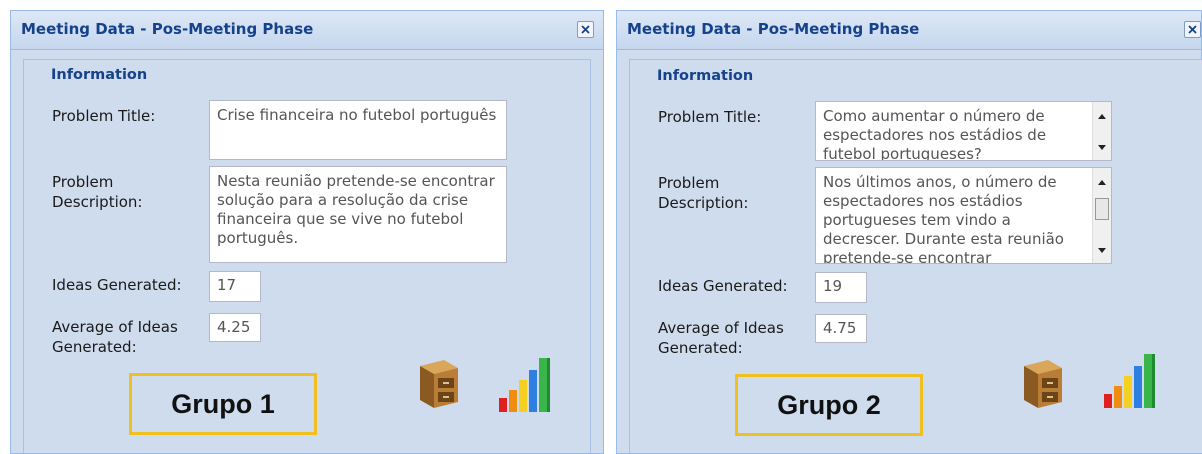 Image resolution: width=1202 pixels, height=454 pixels. I want to click on scroll-thumb, so click(1102, 209).